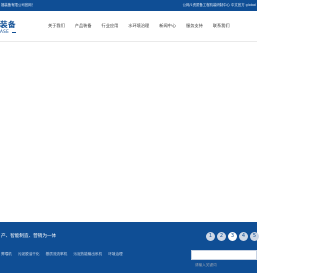 The width and height of the screenshot is (320, 273). I want to click on nav-industry: 行业应用, so click(110, 26).